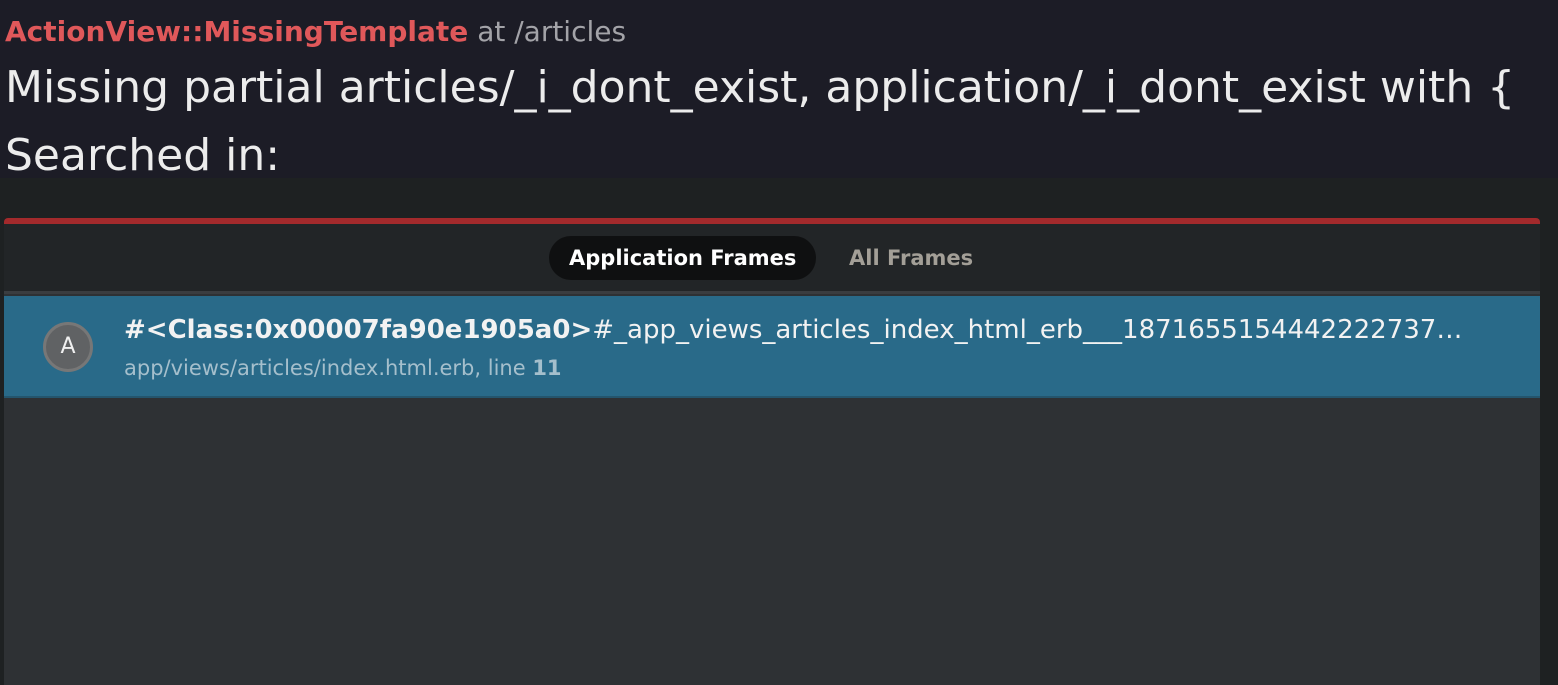 The image size is (1558, 685). What do you see at coordinates (358, 330) in the screenshot?
I see `frame-class-name: #<Class:0x00007fa90e1905a0>` at bounding box center [358, 330].